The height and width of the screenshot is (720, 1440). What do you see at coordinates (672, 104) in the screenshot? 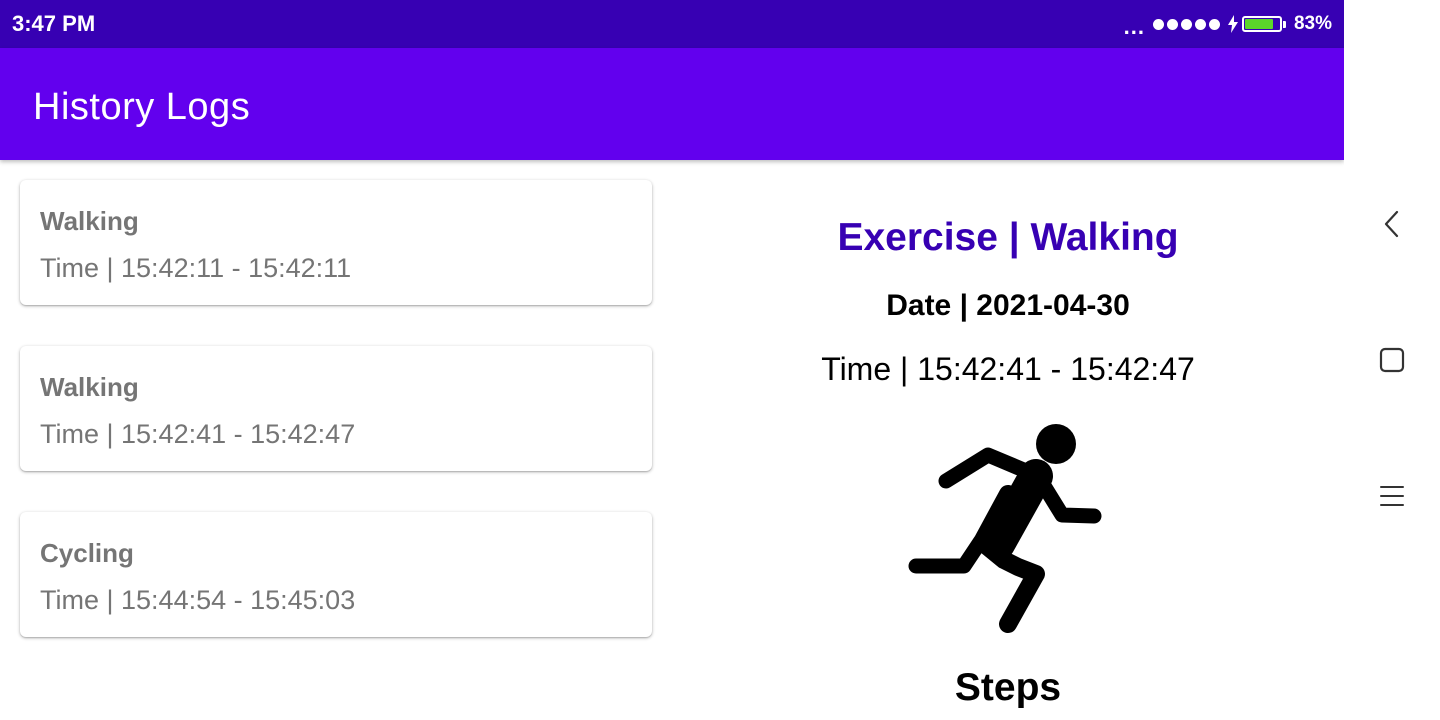
I see `app-bar: History Logs` at bounding box center [672, 104].